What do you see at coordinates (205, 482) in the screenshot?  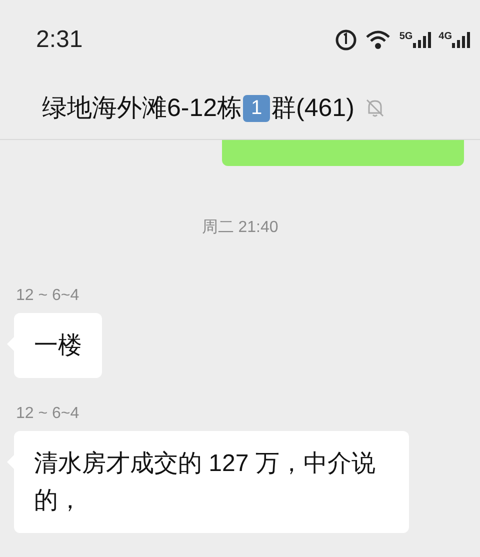 I see `message-text: 清水房才成交的 127 万，中介说的，` at bounding box center [205, 482].